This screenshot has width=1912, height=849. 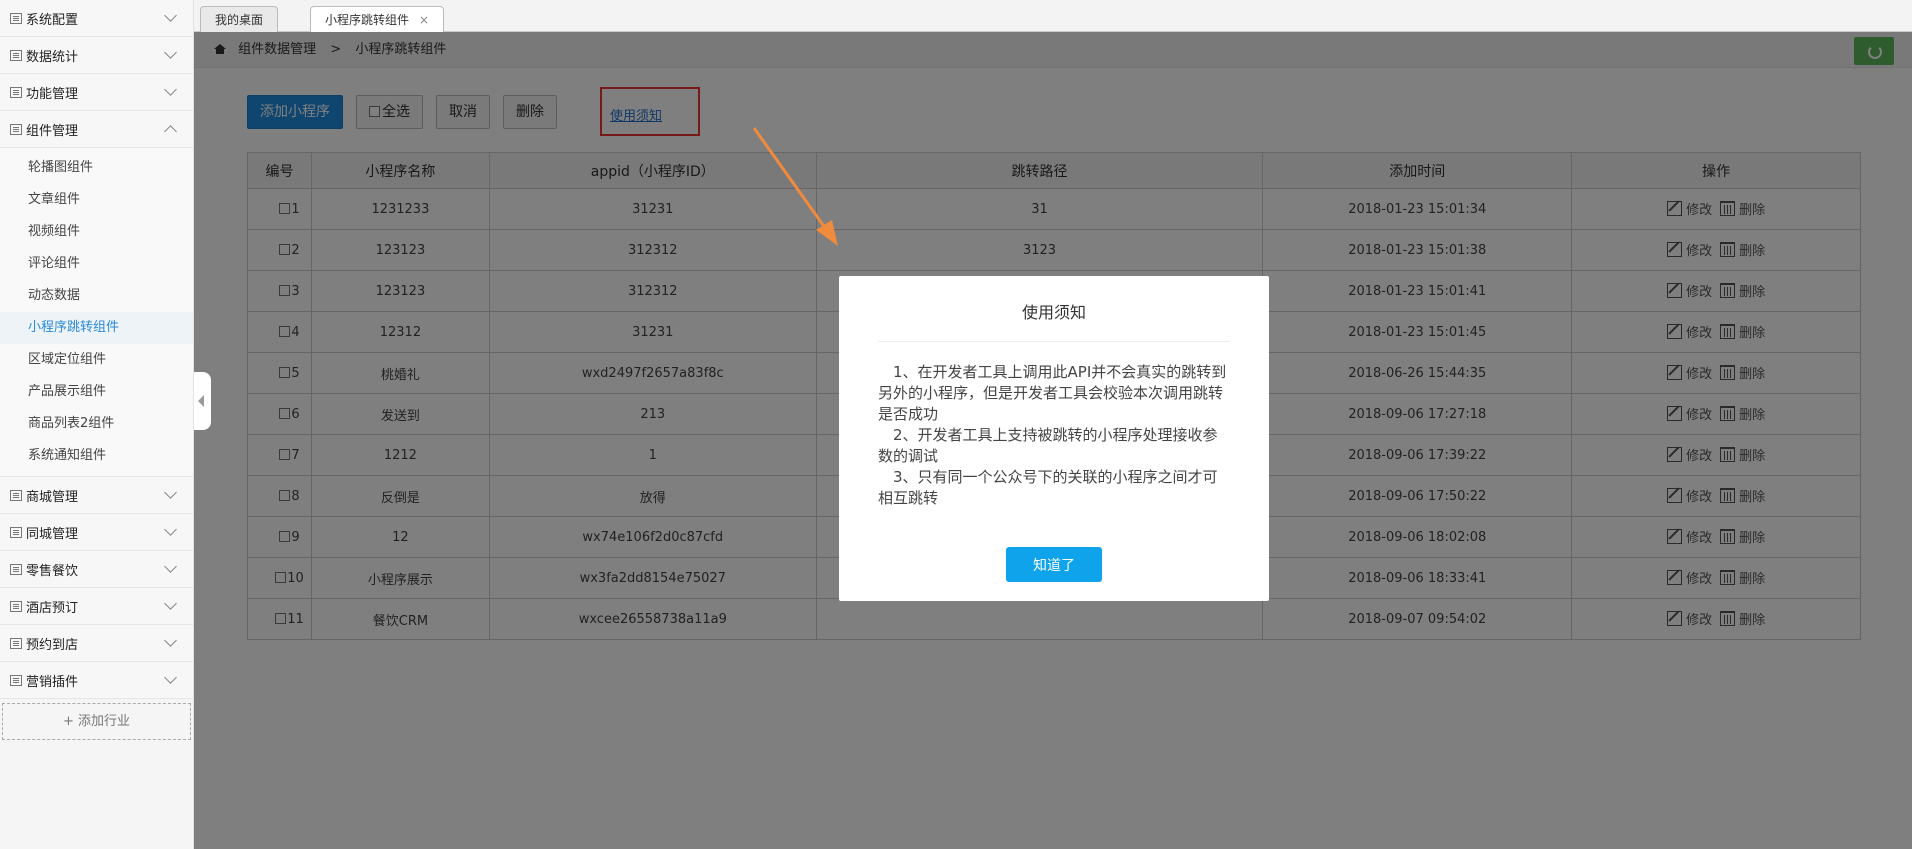 What do you see at coordinates (52, 571) in the screenshot?
I see `menu-label: 零售餐饮` at bounding box center [52, 571].